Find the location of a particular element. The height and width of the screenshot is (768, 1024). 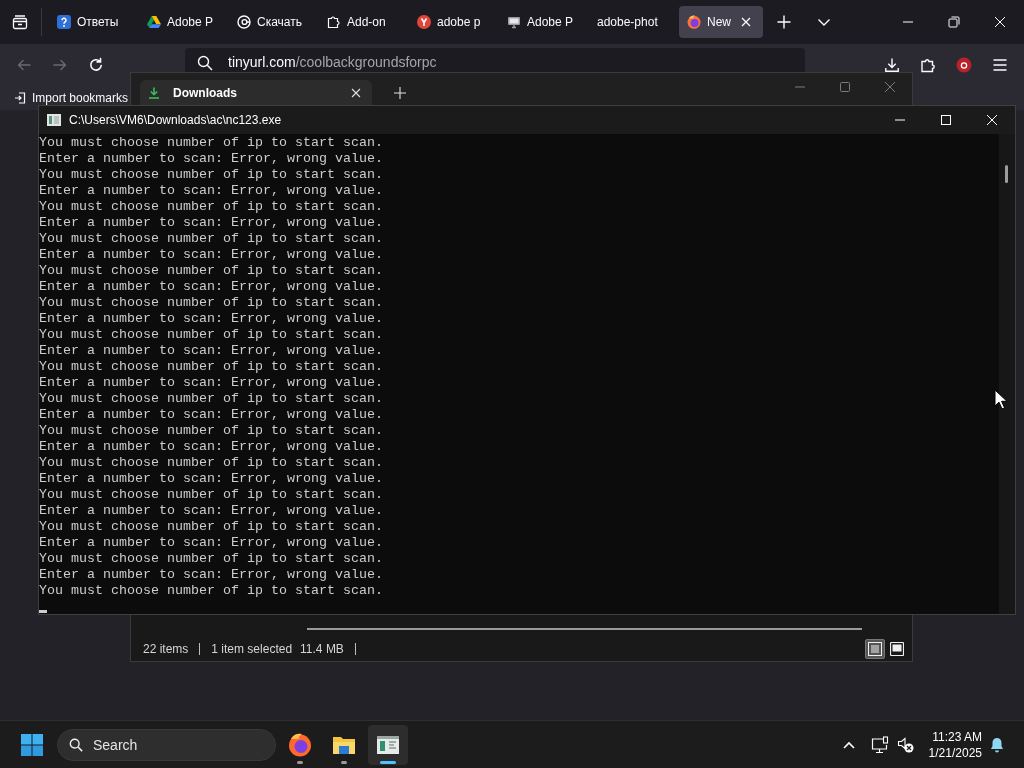

browser-tab: Add-on is located at coordinates (361, 22).